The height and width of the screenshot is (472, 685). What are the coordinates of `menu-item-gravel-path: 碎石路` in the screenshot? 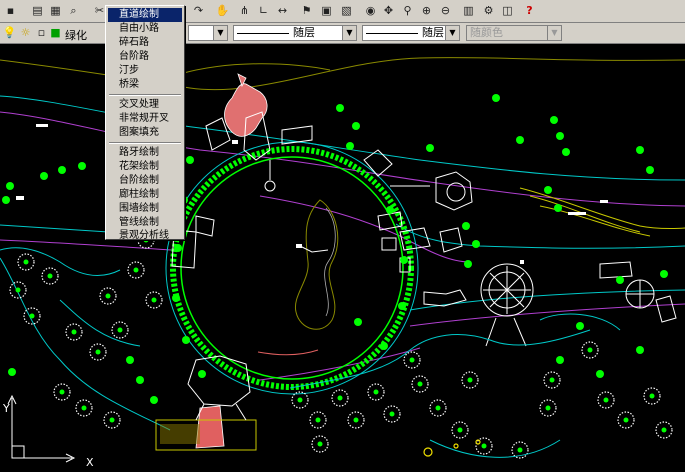 It's located at (145, 43).